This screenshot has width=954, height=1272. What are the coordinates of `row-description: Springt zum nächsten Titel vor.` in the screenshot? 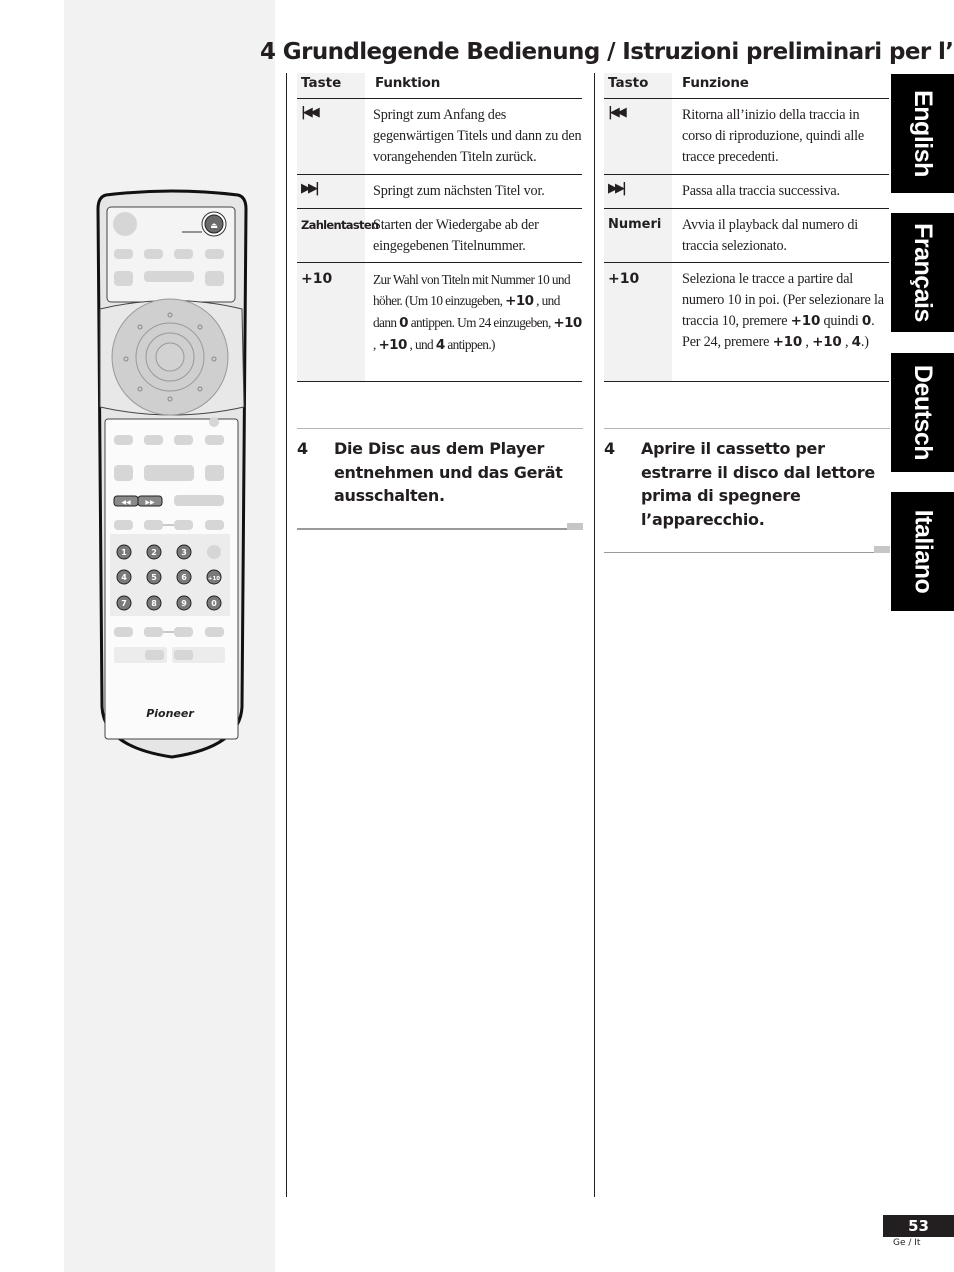 It's located at (459, 191).